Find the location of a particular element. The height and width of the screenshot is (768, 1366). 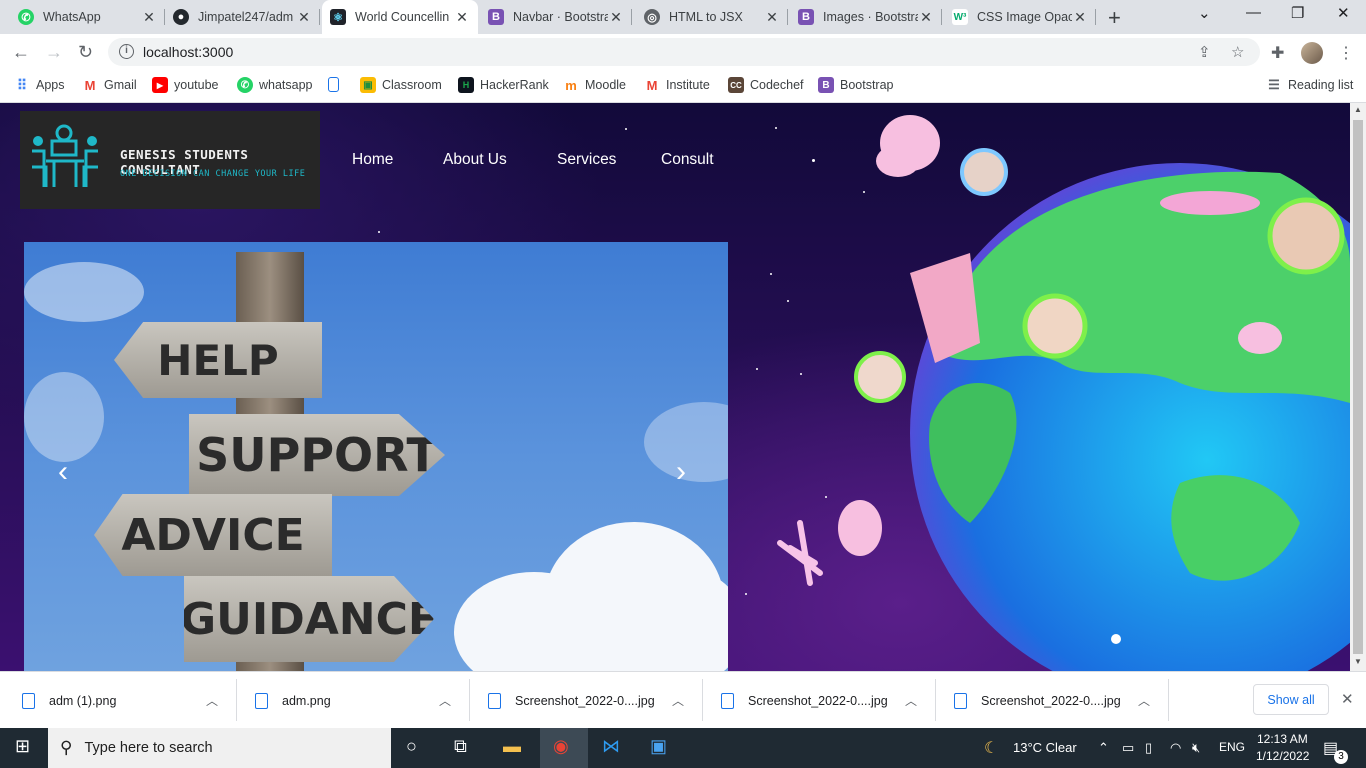

scrollbar-thumb is located at coordinates (1358, 387).